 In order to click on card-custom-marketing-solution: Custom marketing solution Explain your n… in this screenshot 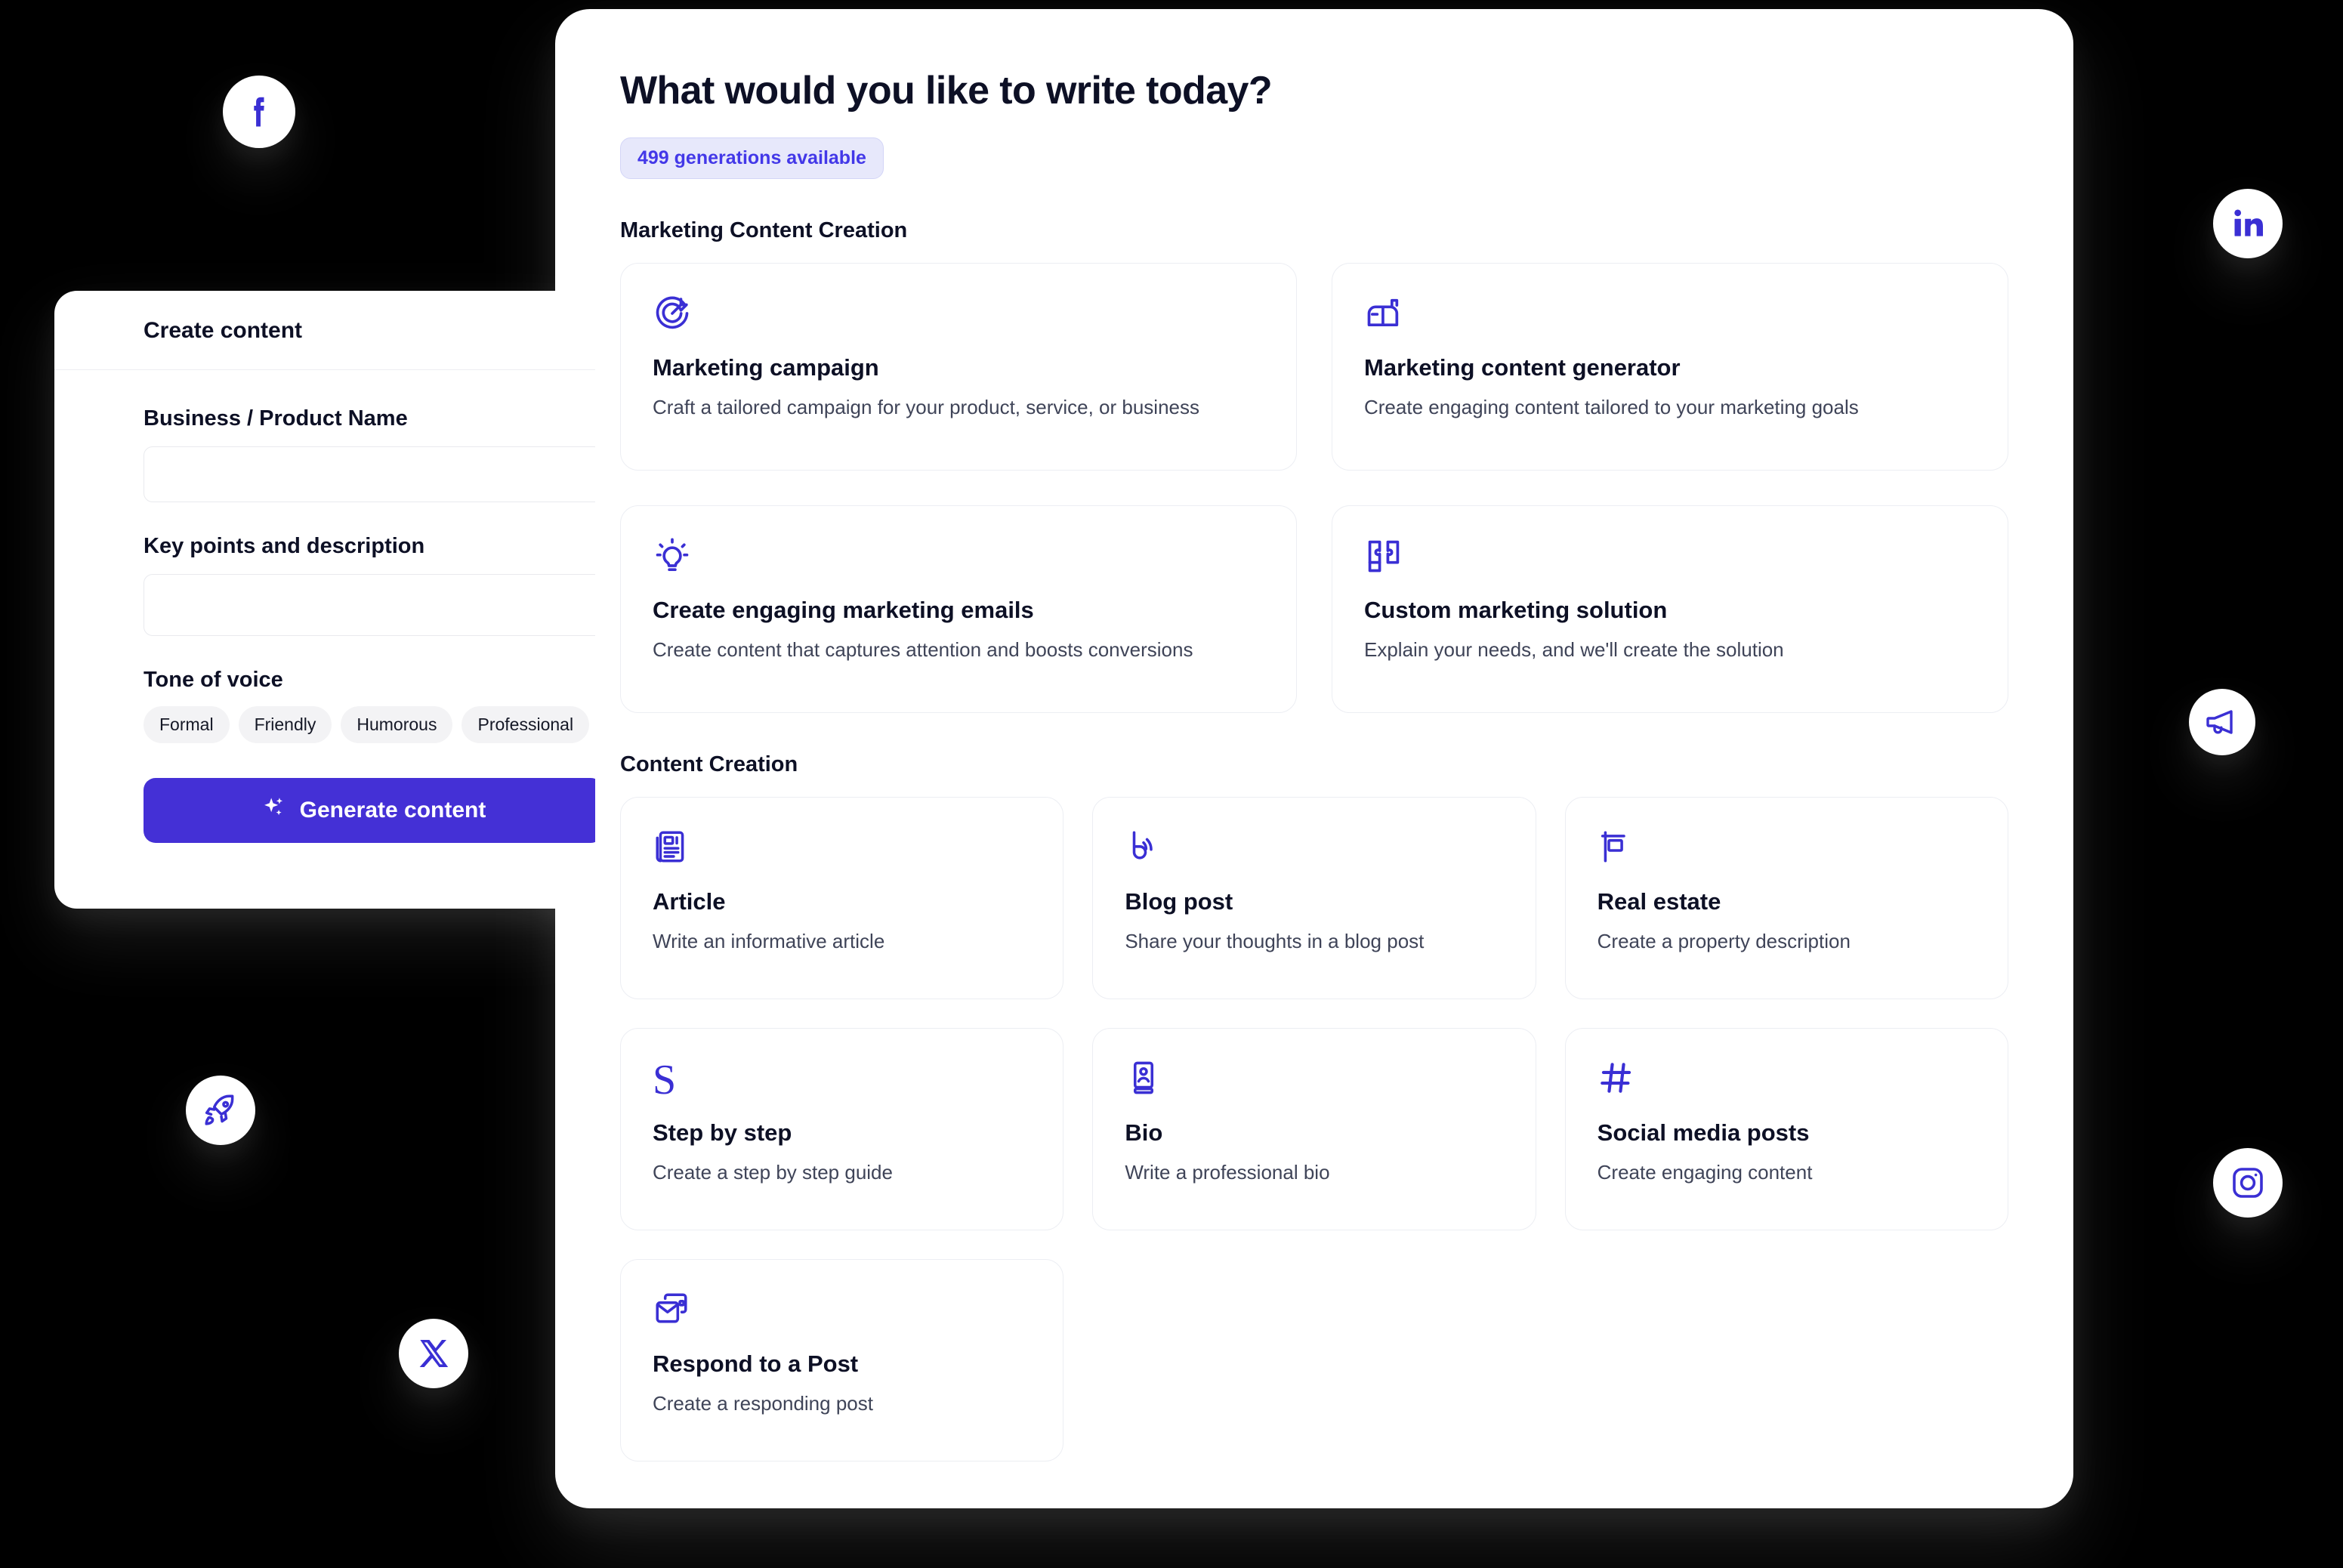, I will do `click(1670, 609)`.